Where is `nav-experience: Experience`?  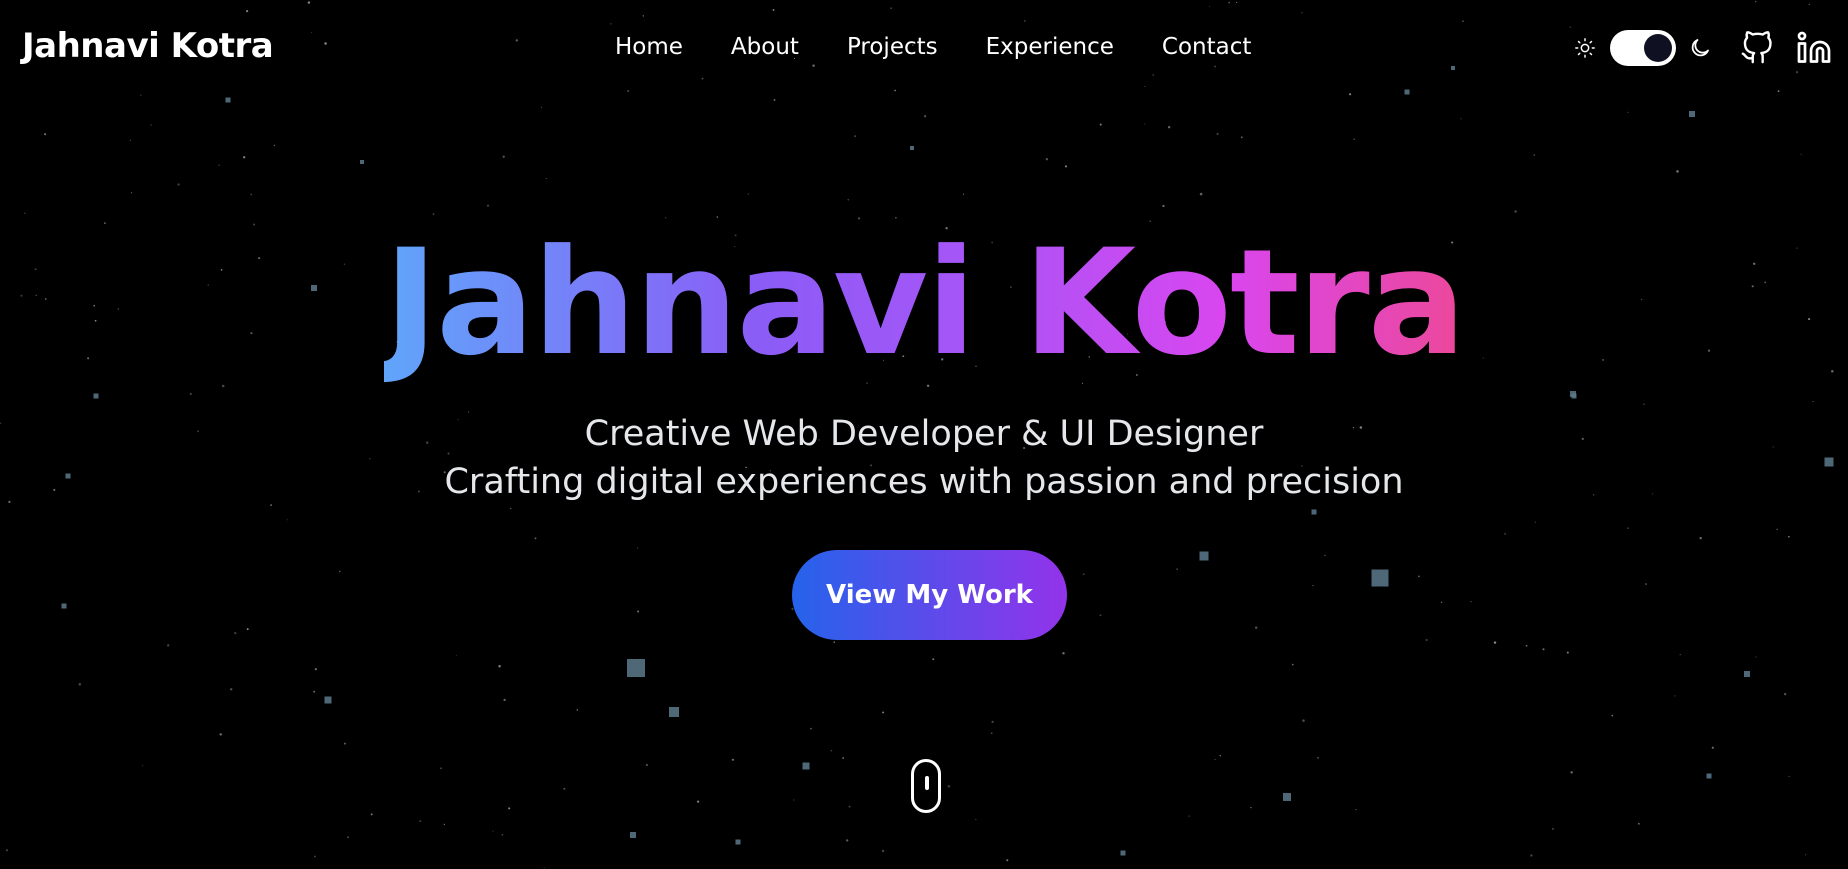
nav-experience: Experience is located at coordinates (1050, 47).